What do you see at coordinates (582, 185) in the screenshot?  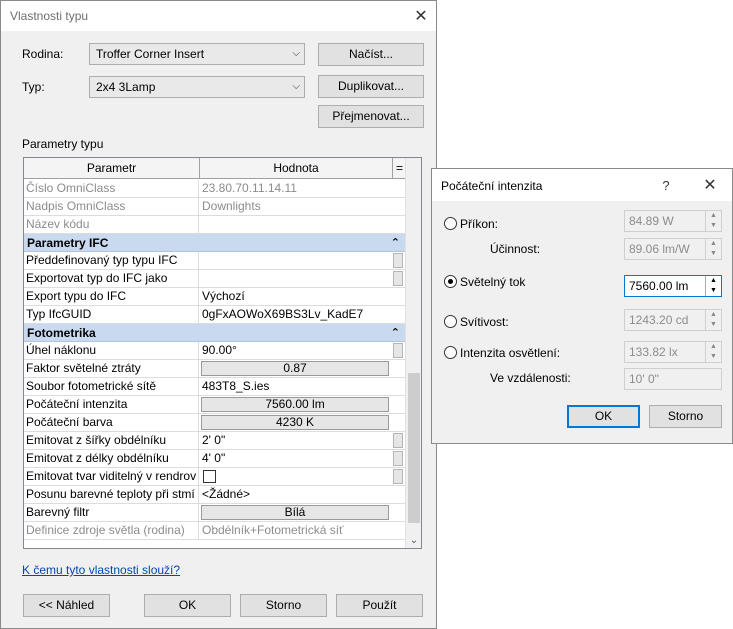 I see `title-bar: Počáteční intenzita ? ✕` at bounding box center [582, 185].